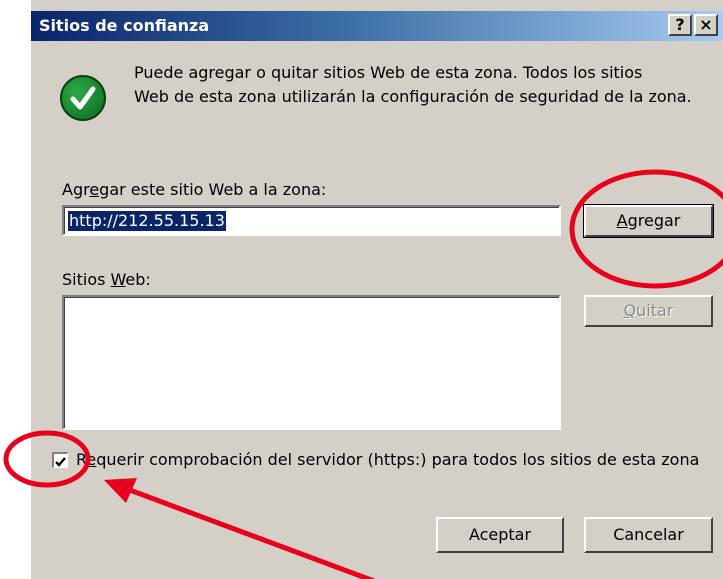 The height and width of the screenshot is (579, 723). What do you see at coordinates (646, 229) in the screenshot?
I see `highlight-circle-add-button` at bounding box center [646, 229].